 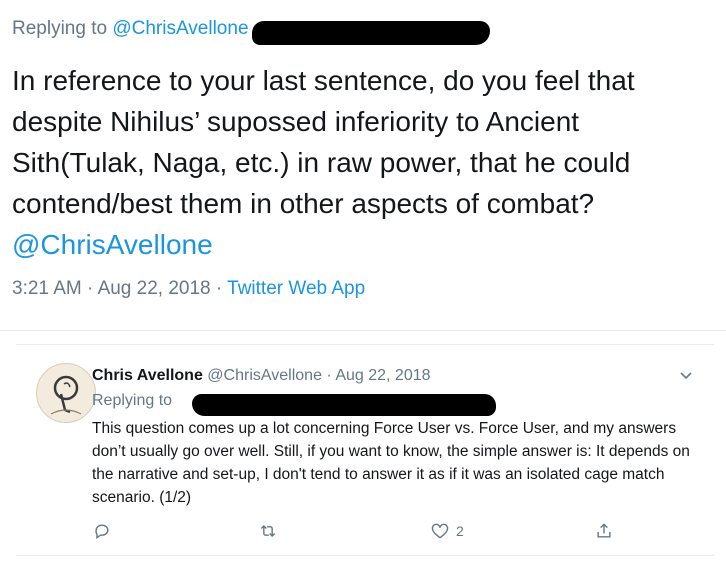 I want to click on avatar-sketch-icon, so click(x=66, y=395).